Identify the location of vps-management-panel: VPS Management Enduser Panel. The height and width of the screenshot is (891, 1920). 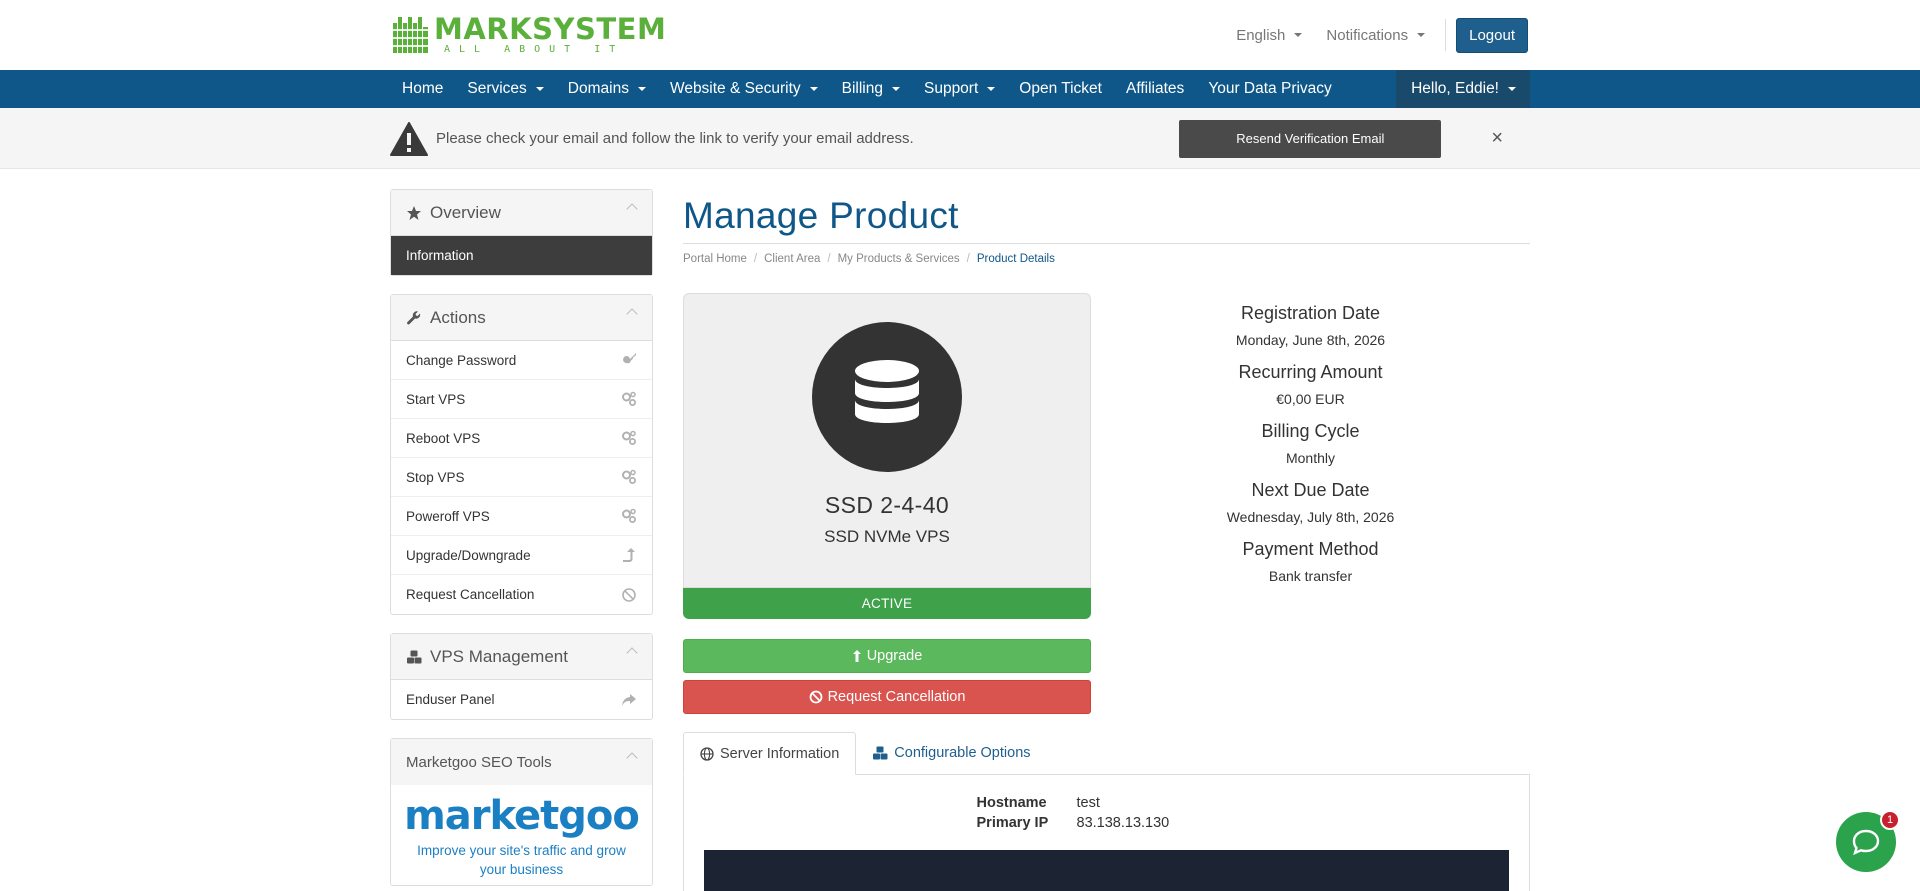
(521, 676).